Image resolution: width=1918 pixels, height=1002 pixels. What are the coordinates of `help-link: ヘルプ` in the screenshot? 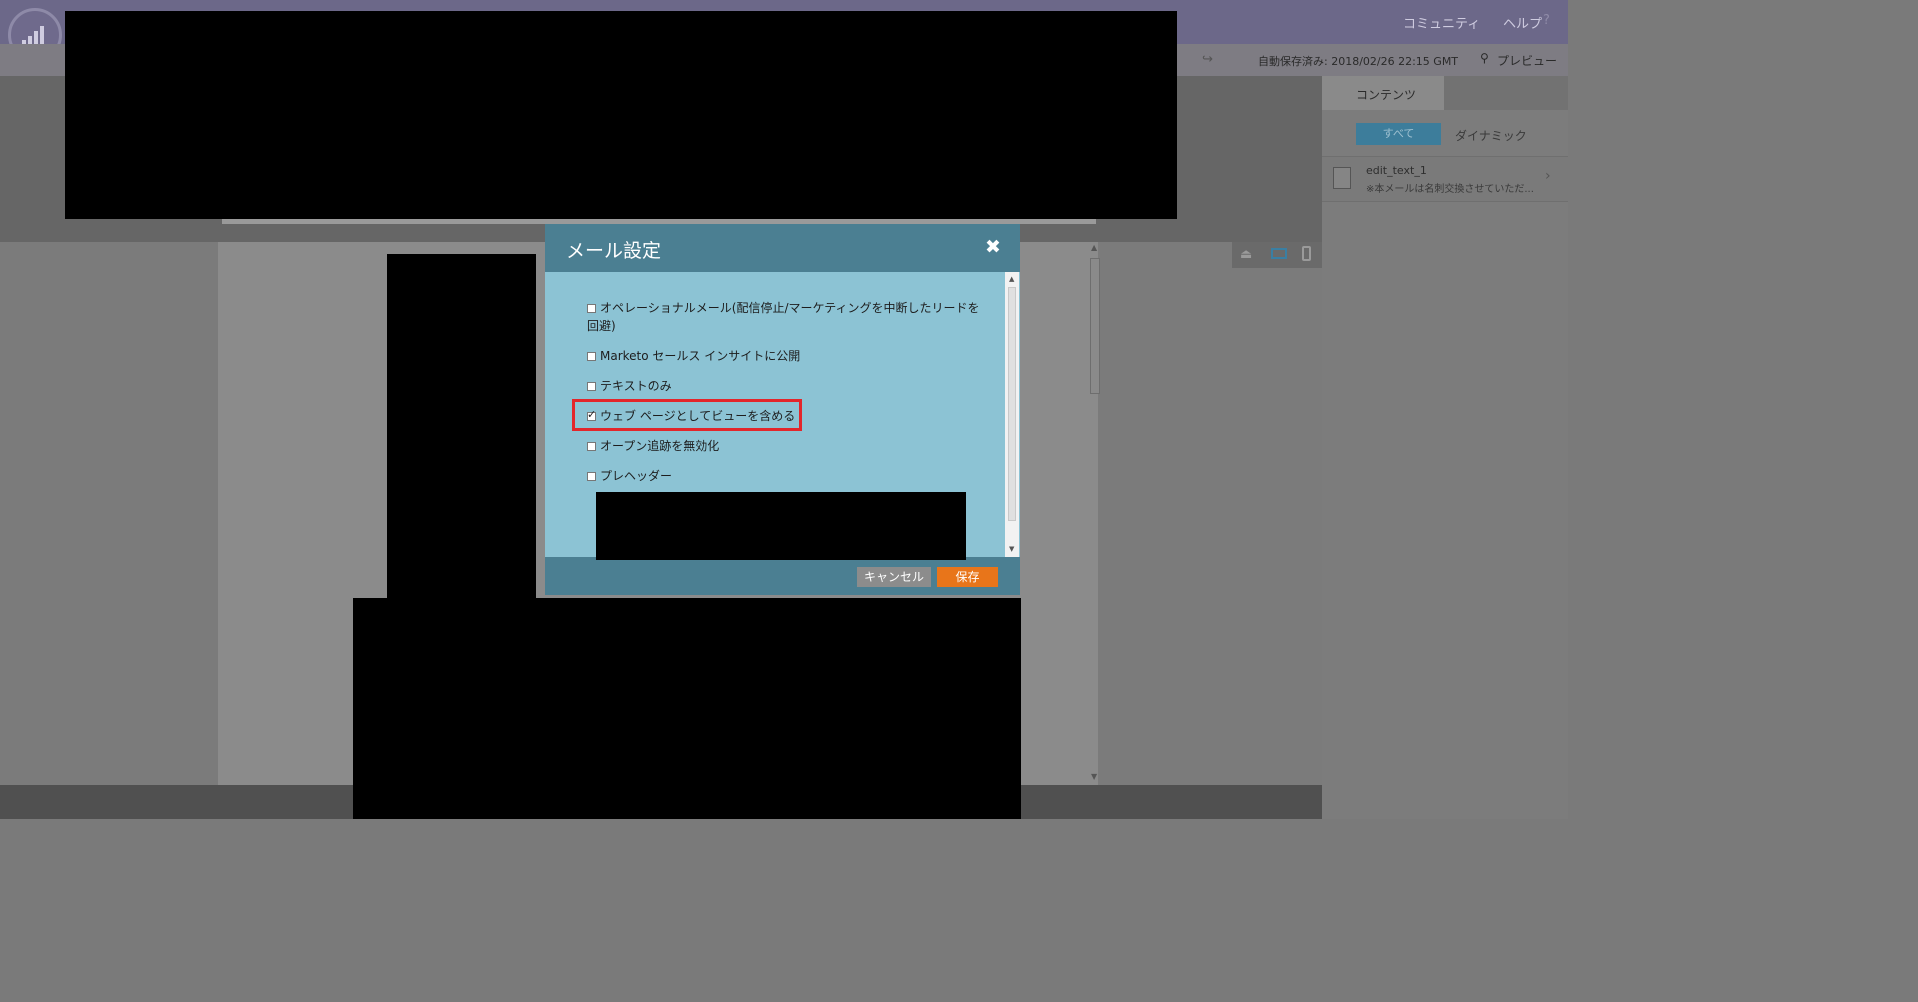 It's located at (1522, 22).